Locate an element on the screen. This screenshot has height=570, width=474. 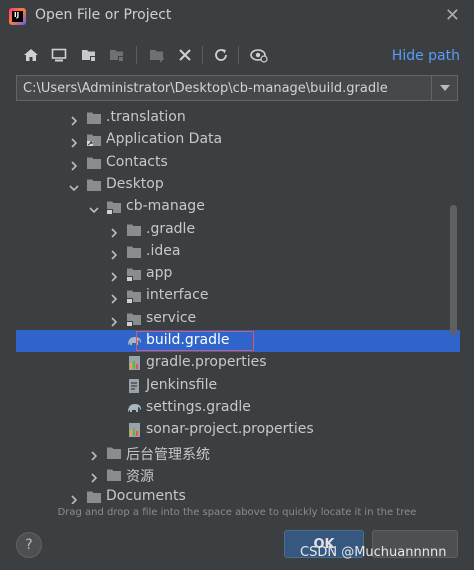
tree-item: app is located at coordinates (238, 274).